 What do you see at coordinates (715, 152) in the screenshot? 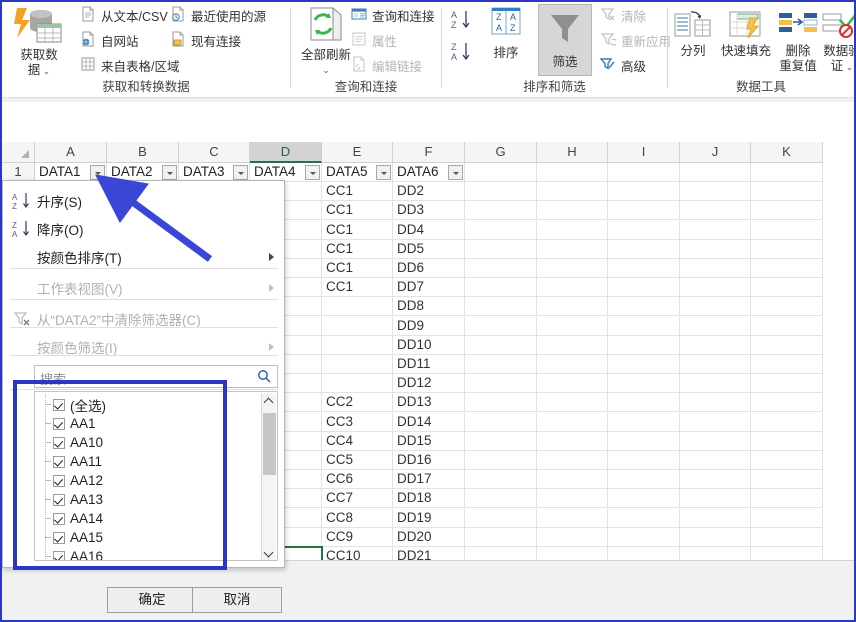
I see `column-header-J: J` at bounding box center [715, 152].